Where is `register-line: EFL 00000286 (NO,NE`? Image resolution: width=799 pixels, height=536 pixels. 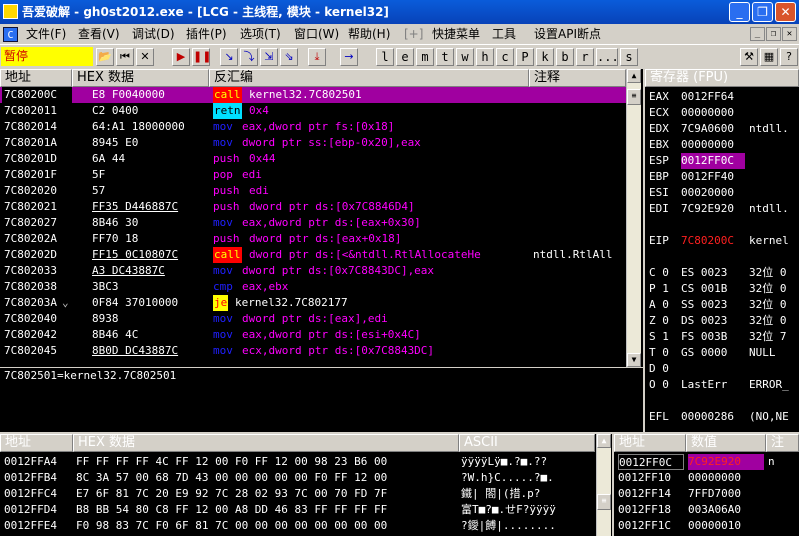 register-line: EFL 00000286 (NO,NE is located at coordinates (724, 417).